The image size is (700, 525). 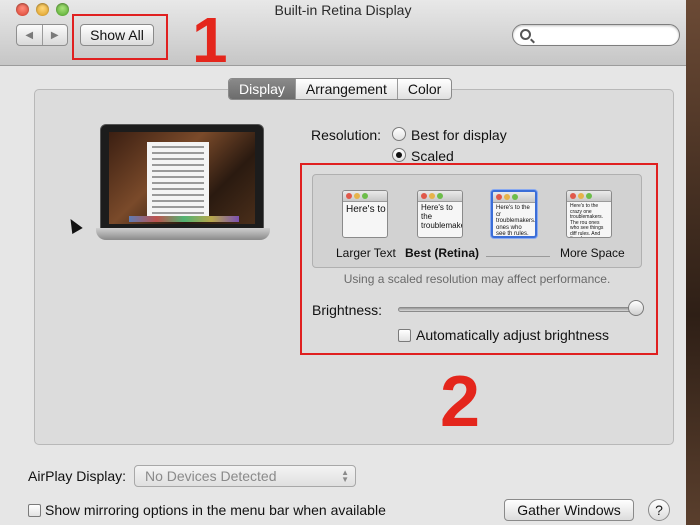 I want to click on radio-best-for-display, so click(x=399, y=134).